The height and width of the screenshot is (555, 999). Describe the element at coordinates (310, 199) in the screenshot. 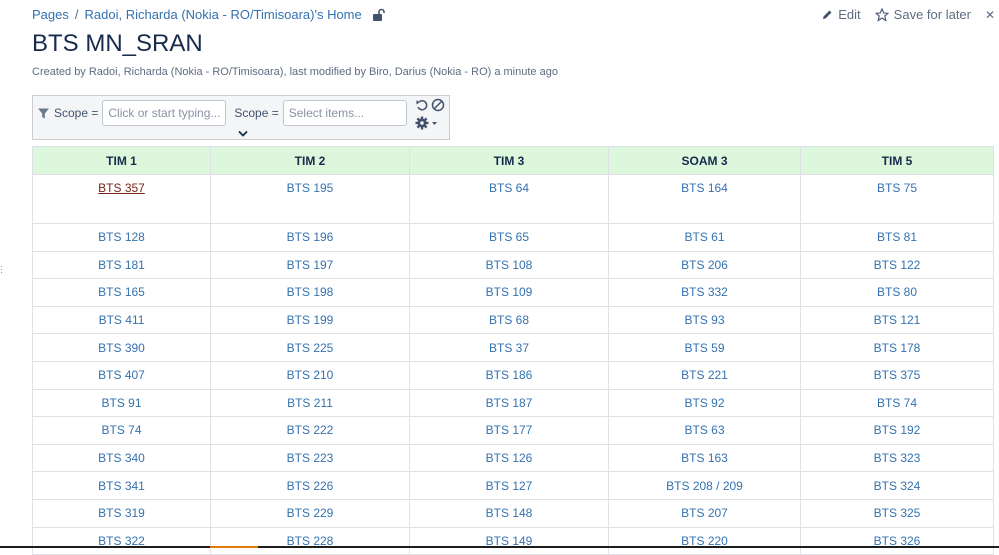

I see `table-cell: BTS 195` at that location.